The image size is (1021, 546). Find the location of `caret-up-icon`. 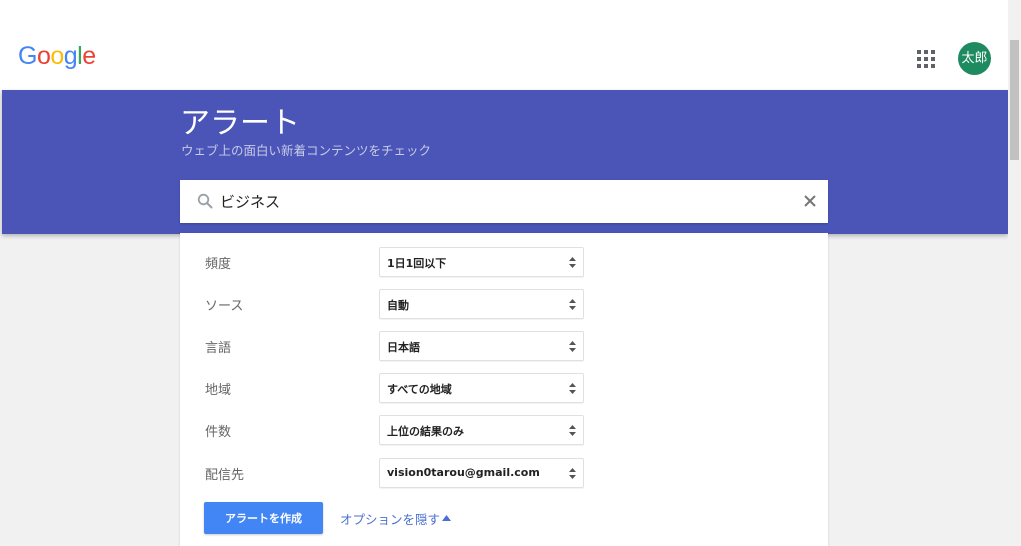

caret-up-icon is located at coordinates (446, 518).